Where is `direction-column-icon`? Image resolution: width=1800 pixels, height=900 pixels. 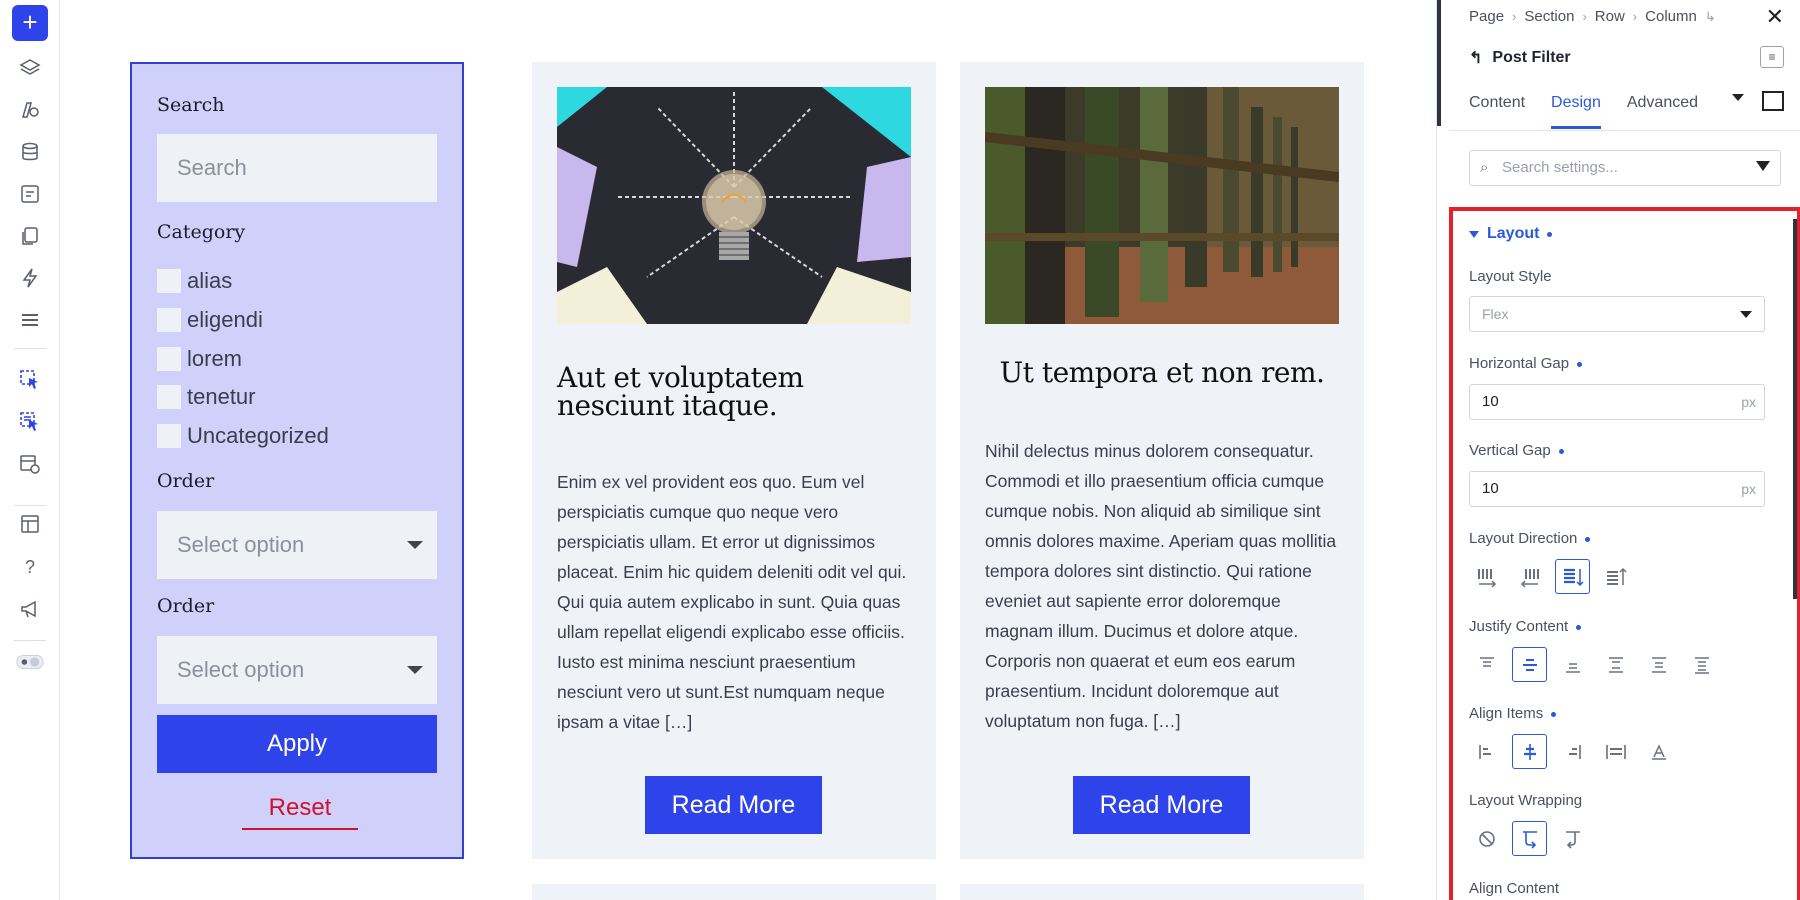 direction-column-icon is located at coordinates (1572, 576).